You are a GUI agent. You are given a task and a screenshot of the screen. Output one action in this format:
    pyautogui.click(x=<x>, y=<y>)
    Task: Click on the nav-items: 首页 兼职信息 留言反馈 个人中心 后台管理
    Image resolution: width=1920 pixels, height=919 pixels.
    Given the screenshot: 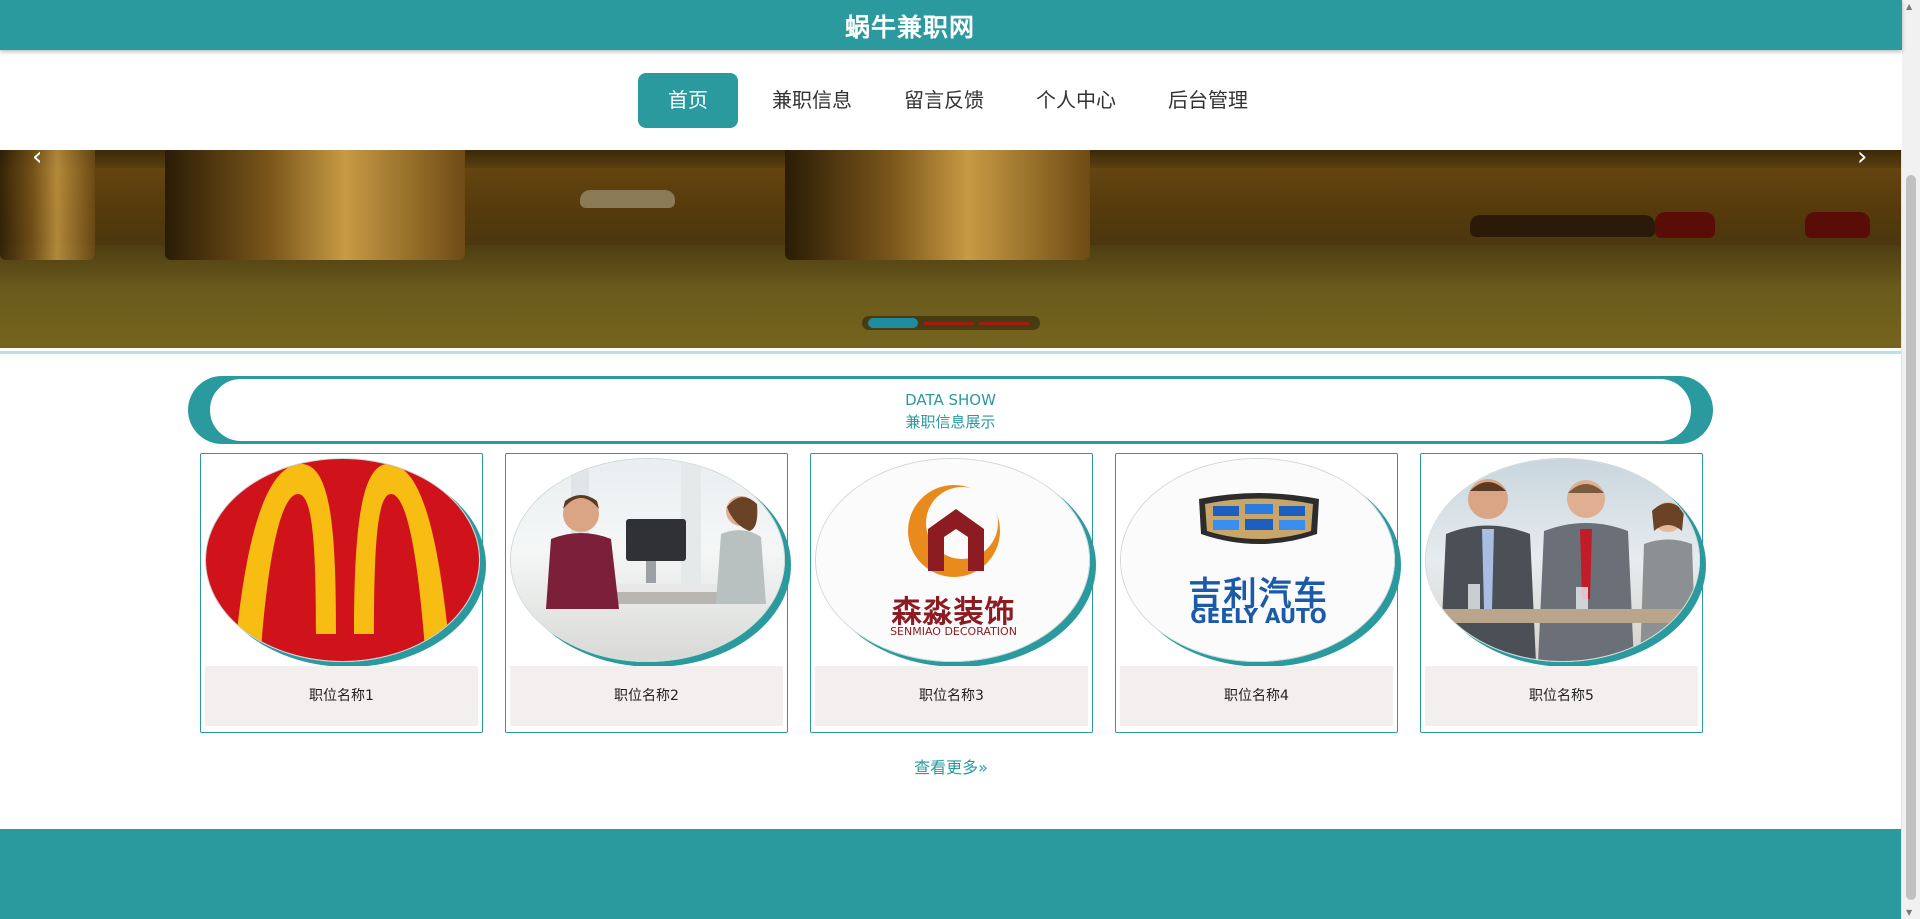 What is the action you would take?
    pyautogui.click(x=961, y=100)
    